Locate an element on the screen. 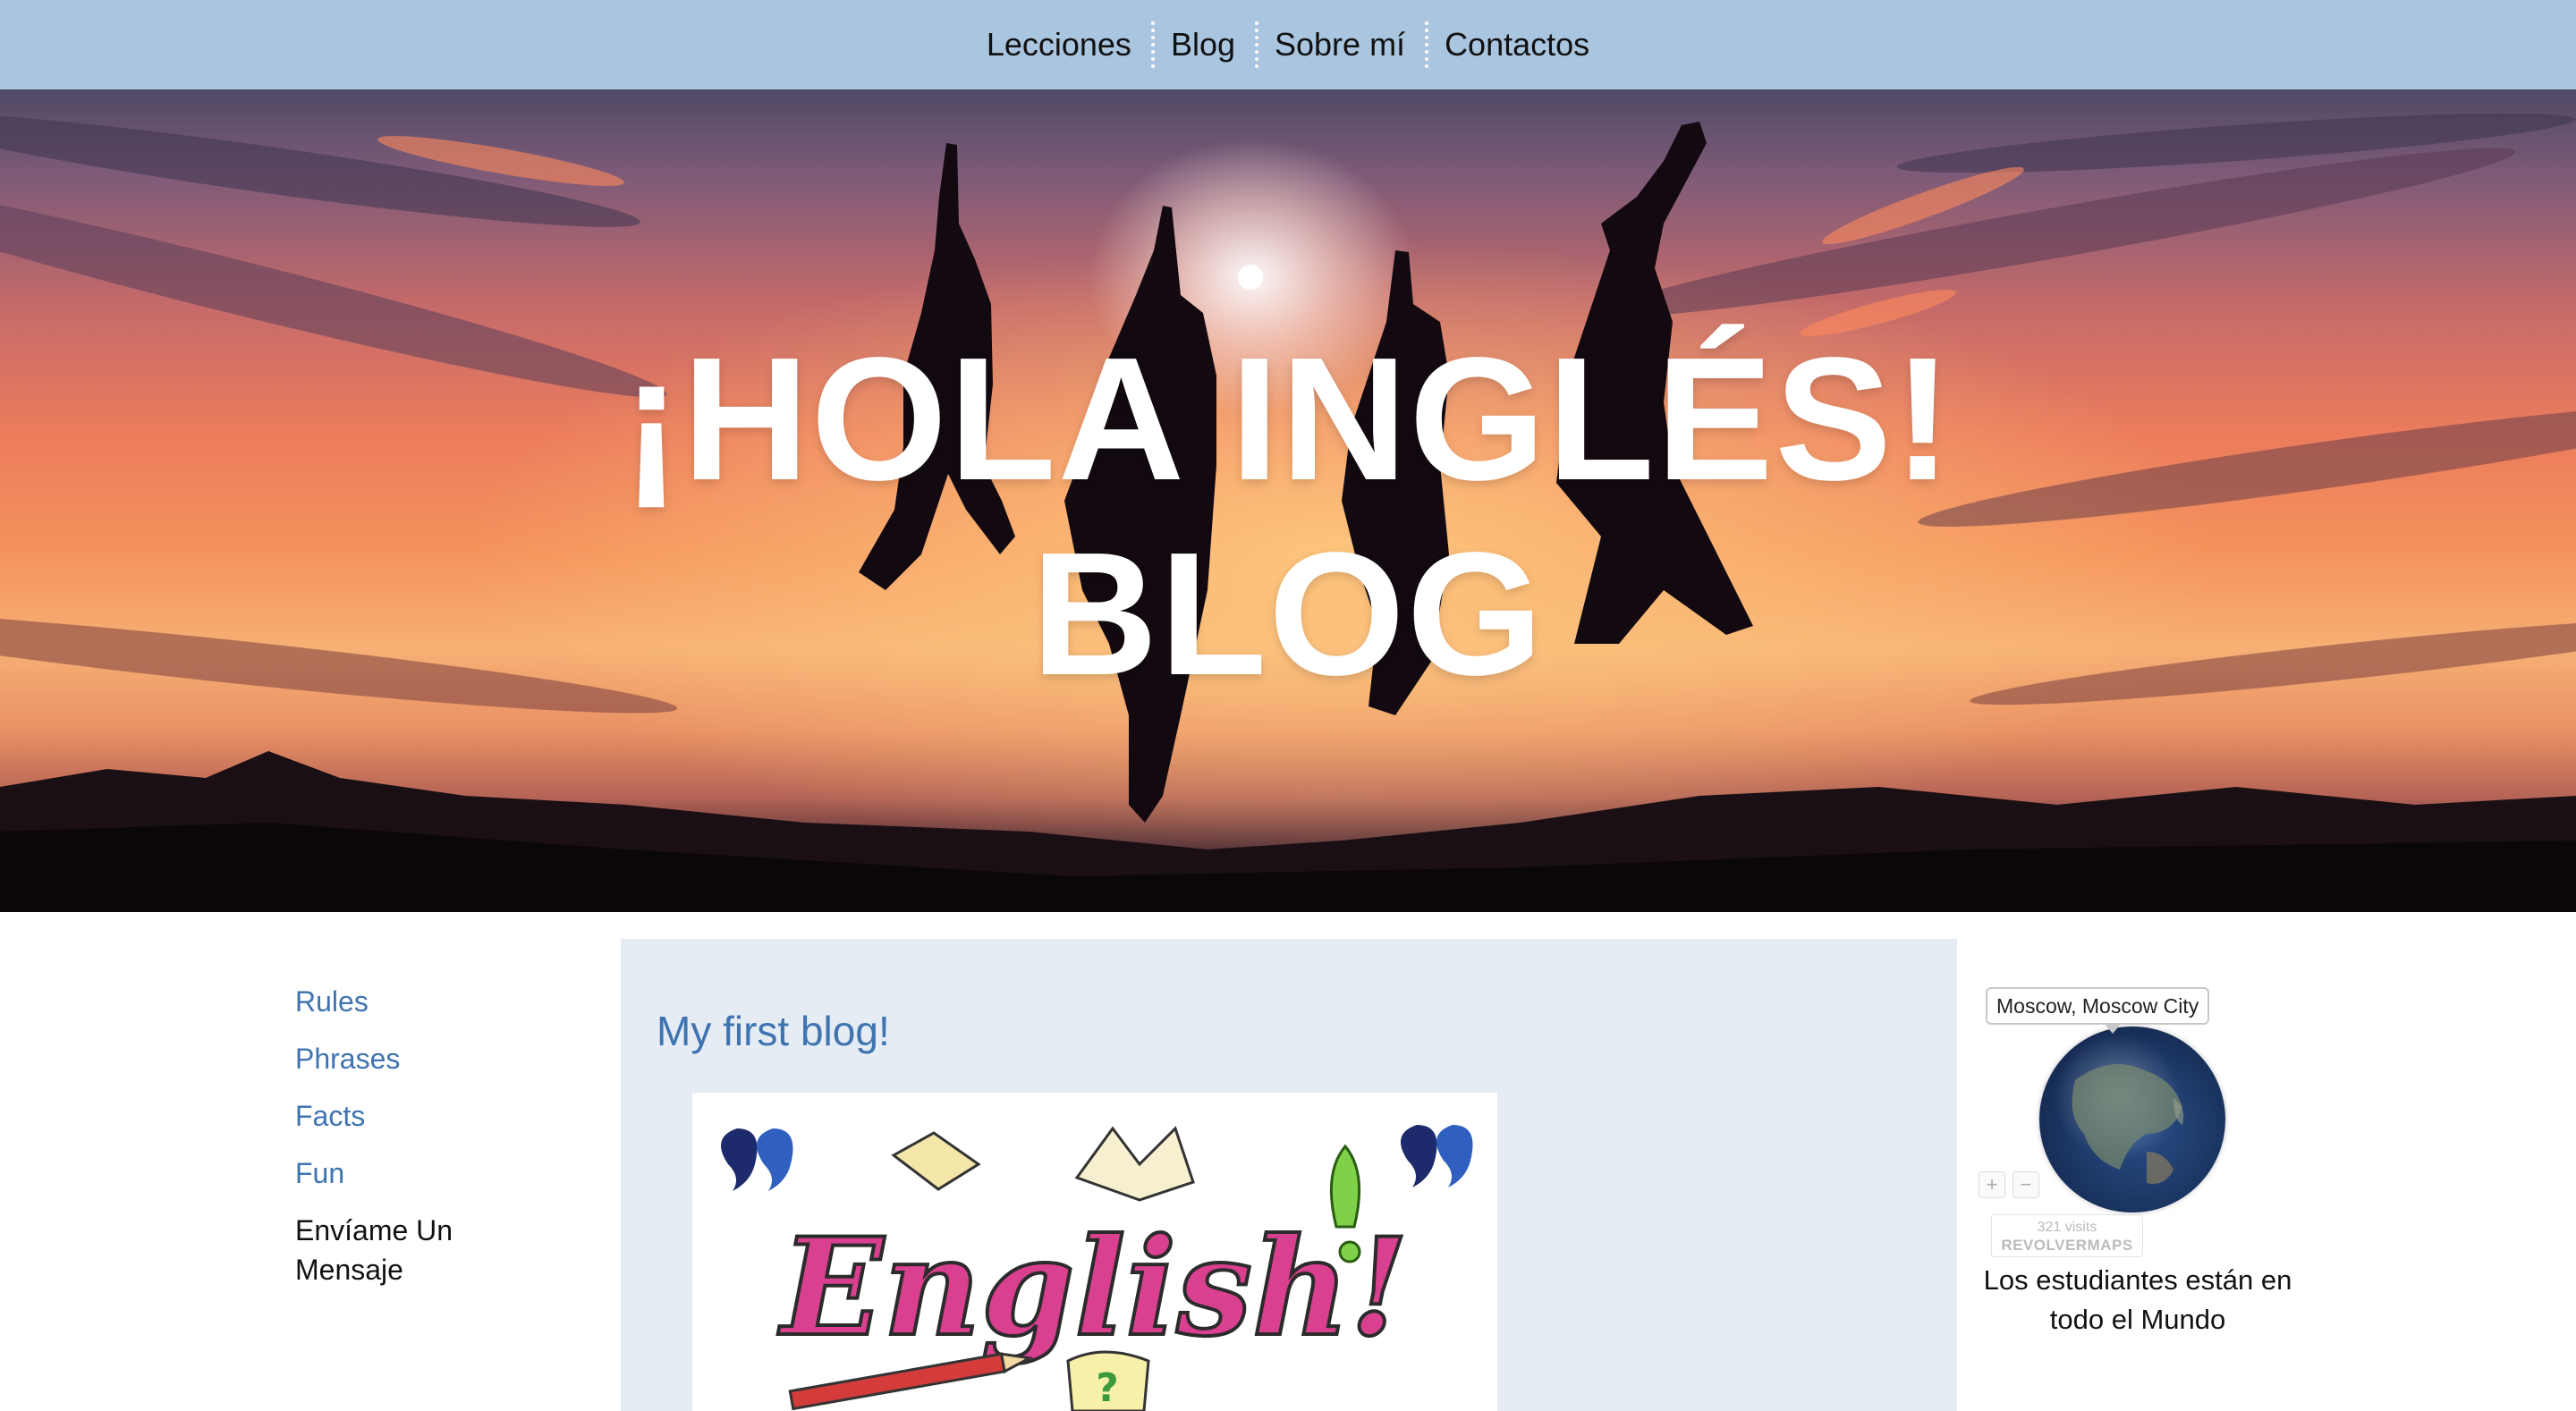  nav-item-lecciones: Lecciones is located at coordinates (1059, 44).